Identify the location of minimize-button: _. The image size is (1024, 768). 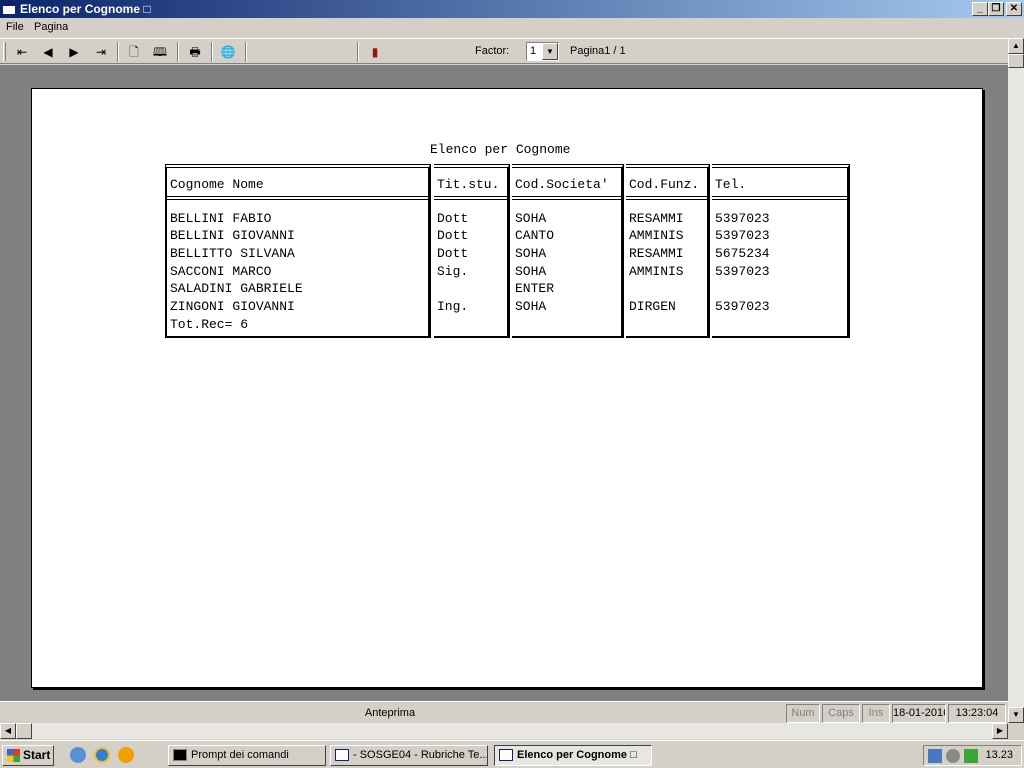
(980, 9).